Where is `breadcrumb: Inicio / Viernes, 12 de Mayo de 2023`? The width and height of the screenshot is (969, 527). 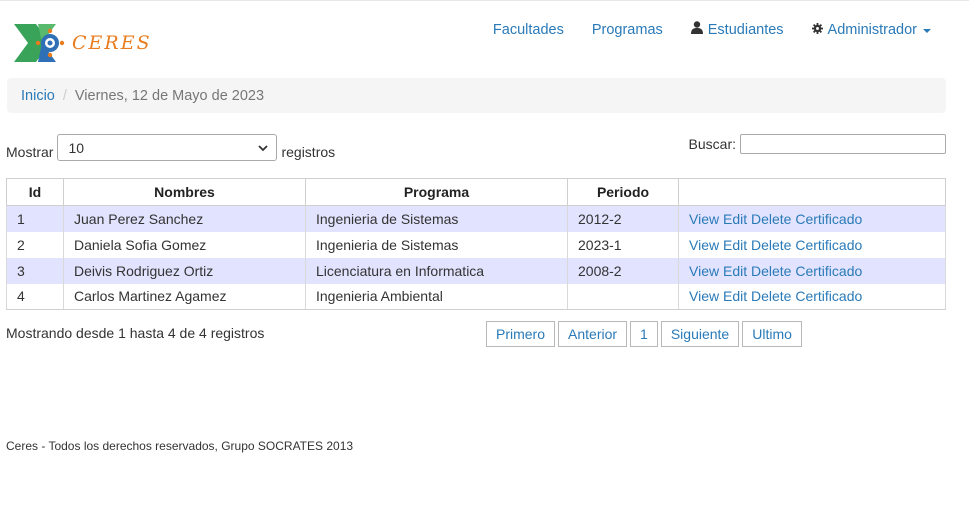
breadcrumb: Inicio / Viernes, 12 de Mayo de 2023 is located at coordinates (476, 95).